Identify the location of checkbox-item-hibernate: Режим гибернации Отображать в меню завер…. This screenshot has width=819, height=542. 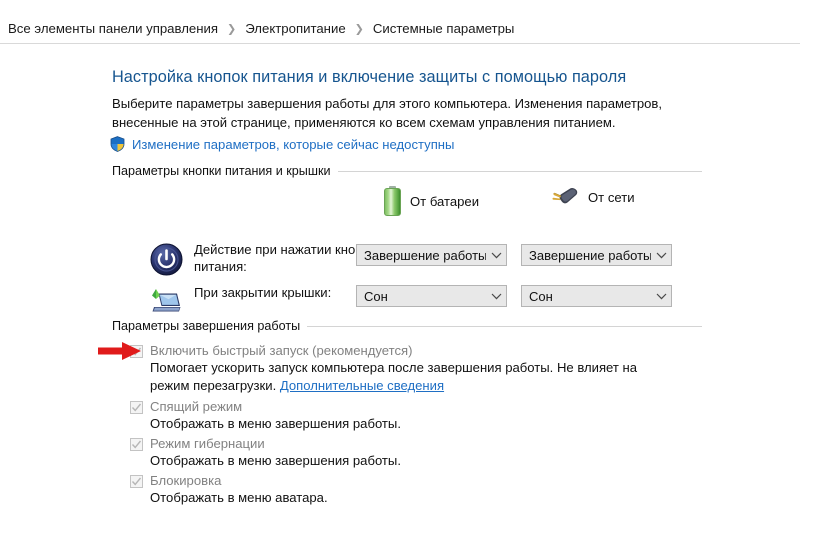
(410, 453).